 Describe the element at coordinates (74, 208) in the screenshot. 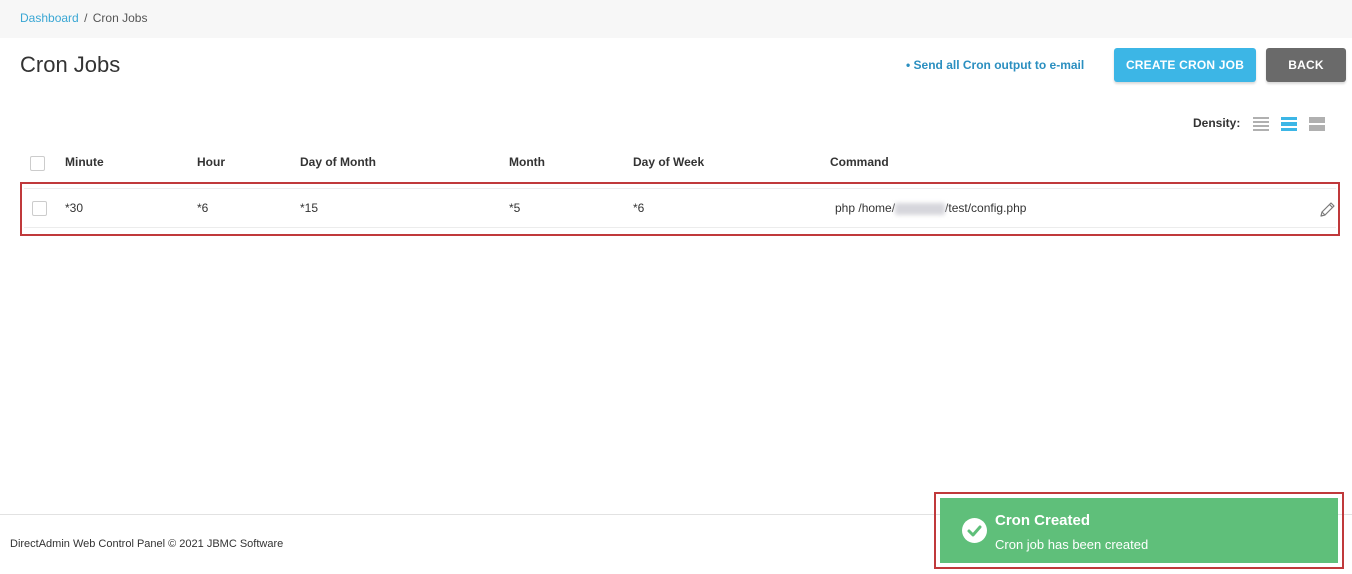

I see `cell-minute: *30` at that location.